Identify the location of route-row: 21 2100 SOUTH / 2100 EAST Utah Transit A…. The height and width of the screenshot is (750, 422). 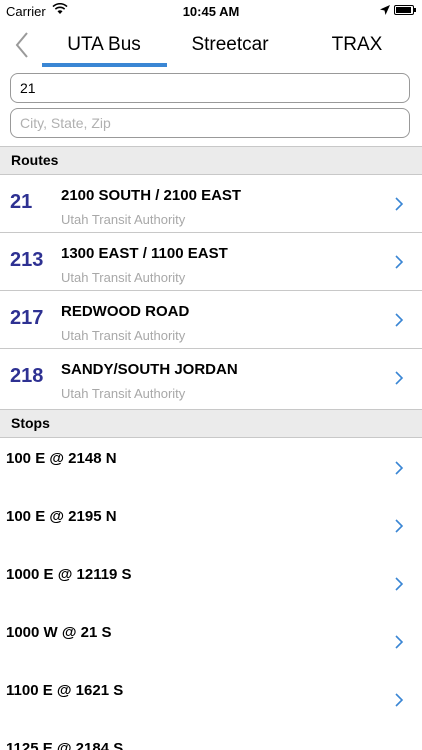
(211, 204).